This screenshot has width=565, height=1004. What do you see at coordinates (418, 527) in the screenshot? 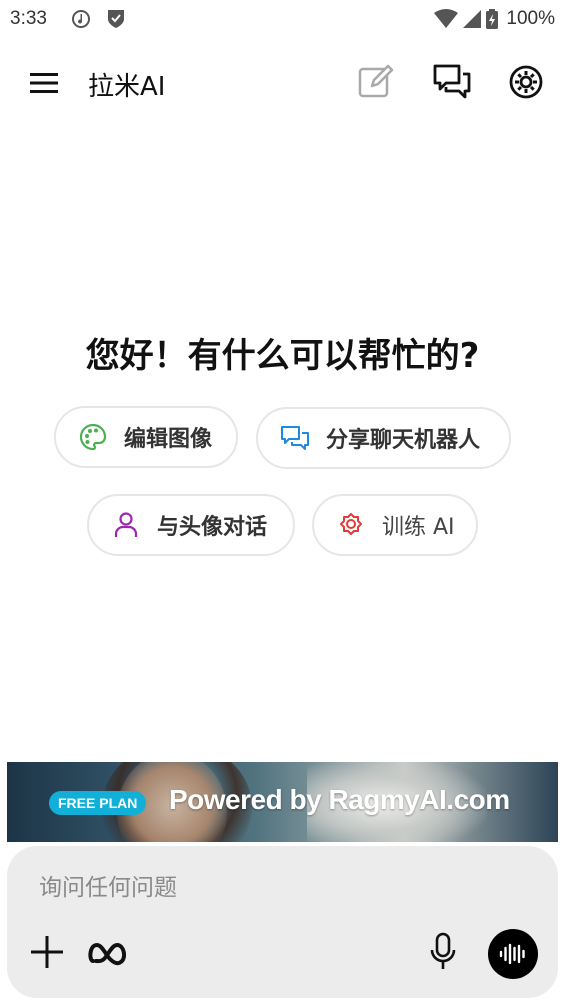
I see `suggestion-label: 训练 AI` at bounding box center [418, 527].